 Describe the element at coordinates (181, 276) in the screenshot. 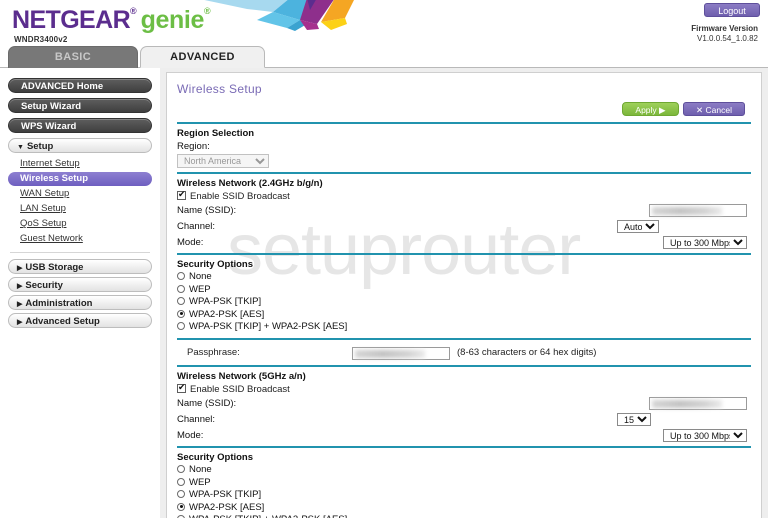

I see `net24-radio-none` at that location.